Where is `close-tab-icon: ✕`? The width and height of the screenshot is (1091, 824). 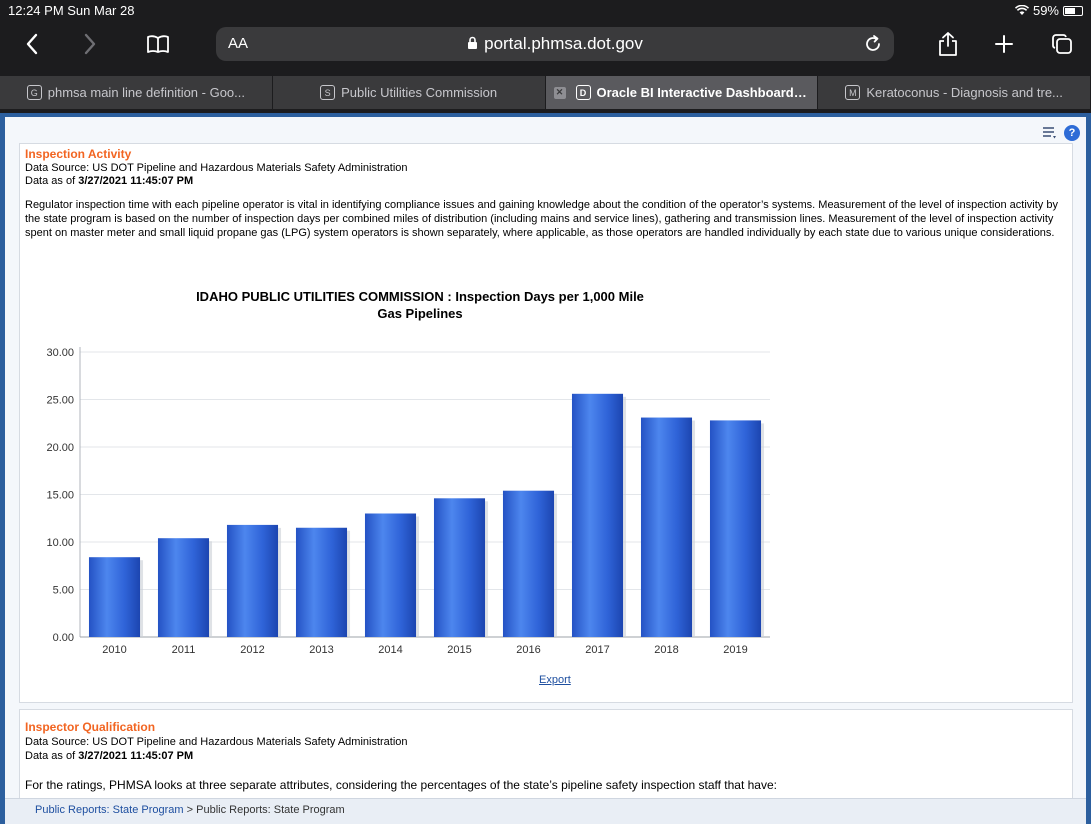
close-tab-icon: ✕ is located at coordinates (559, 92).